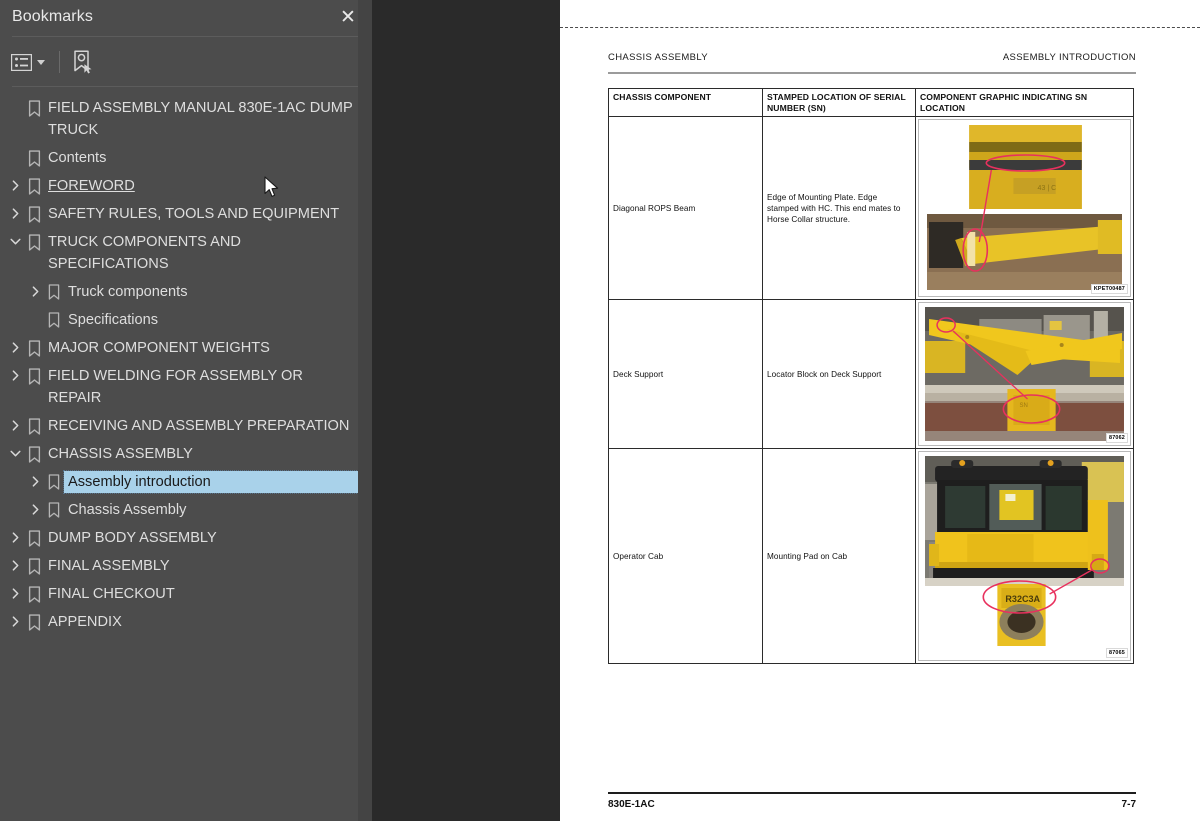 The height and width of the screenshot is (821, 1200). I want to click on figure-image-deck-support: SN, so click(1024, 374).